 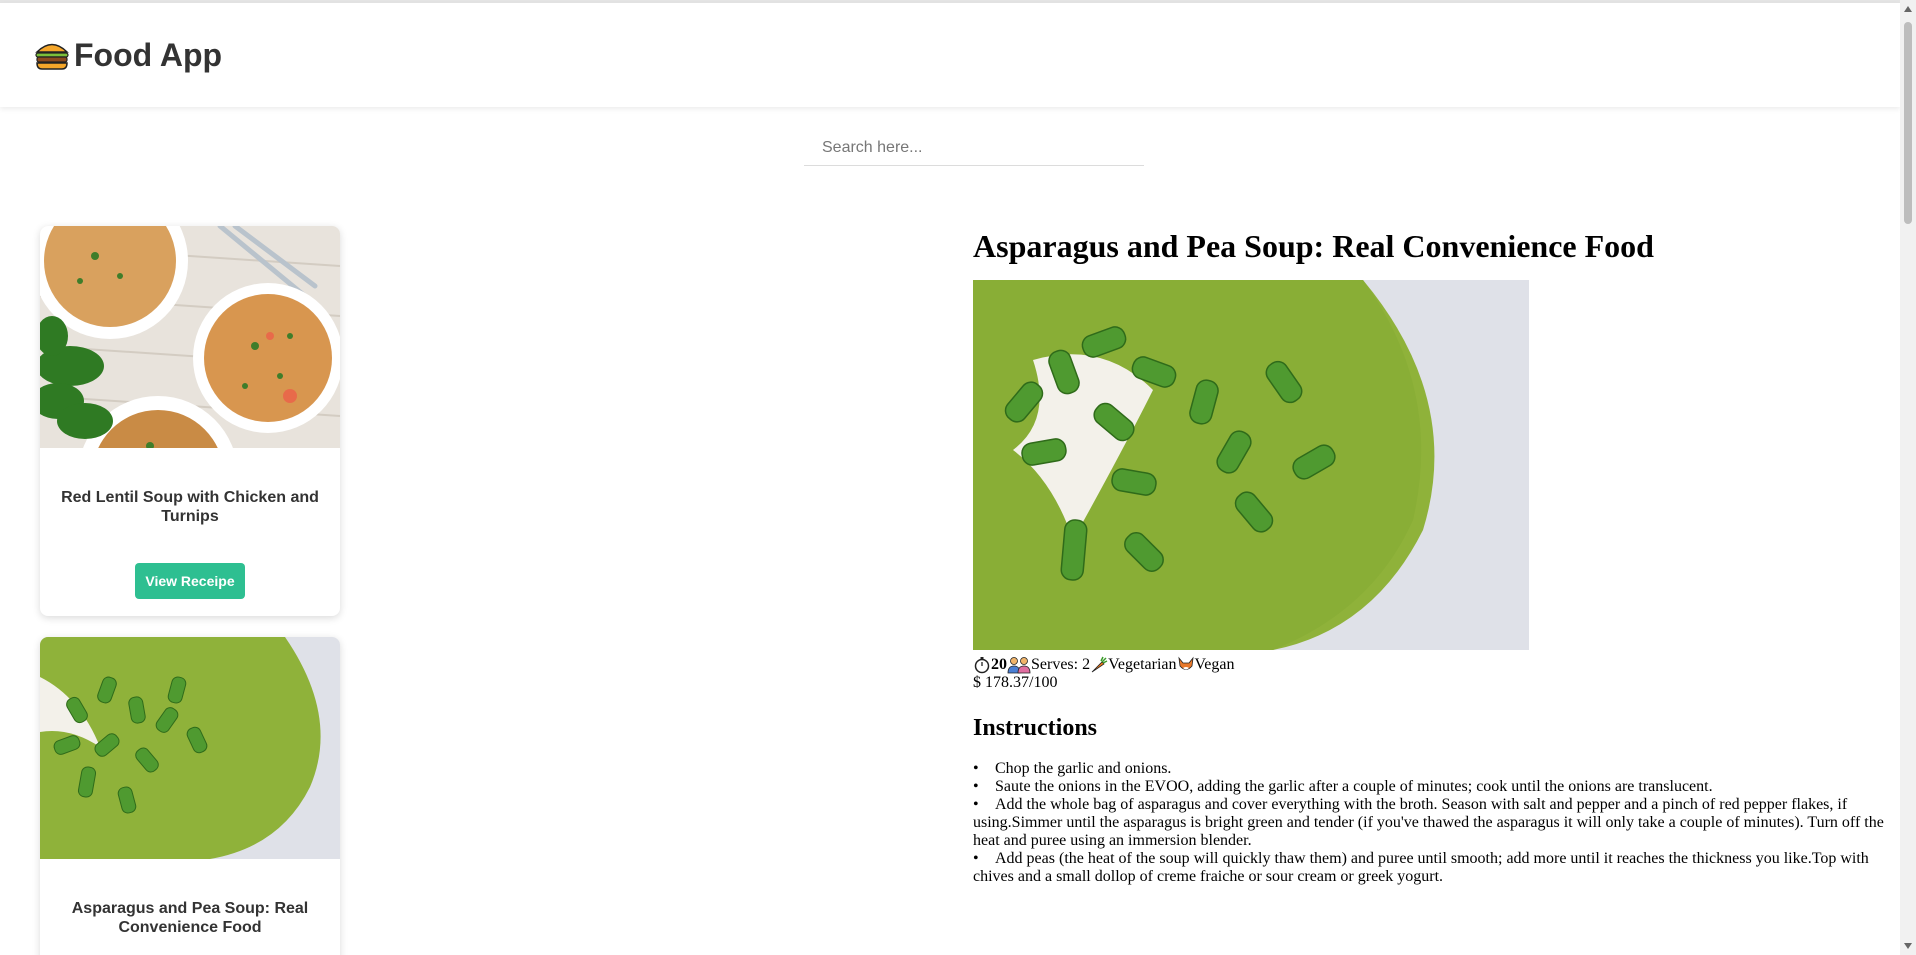 I want to click on stopwatch-icon, so click(x=982, y=665).